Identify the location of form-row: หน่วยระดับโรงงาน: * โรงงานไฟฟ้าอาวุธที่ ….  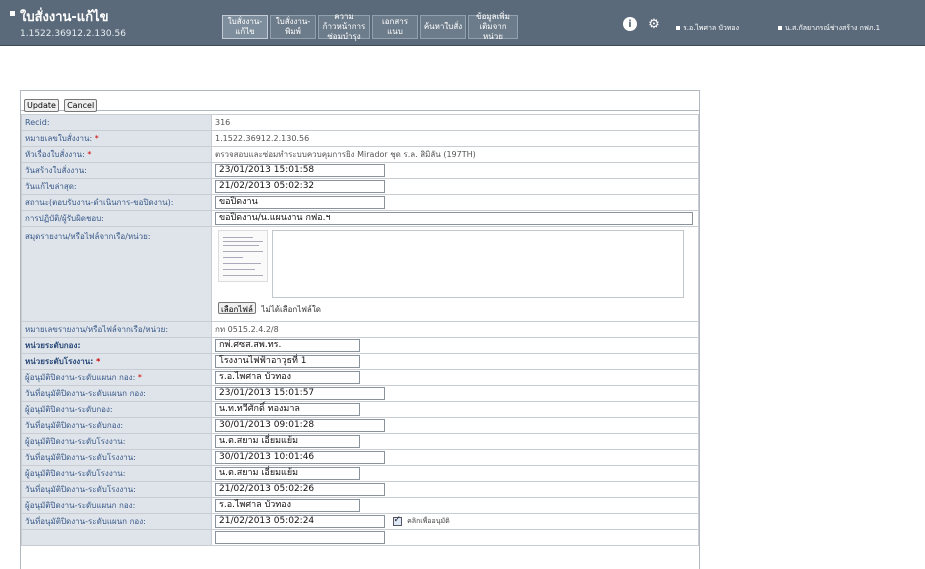
(360, 361).